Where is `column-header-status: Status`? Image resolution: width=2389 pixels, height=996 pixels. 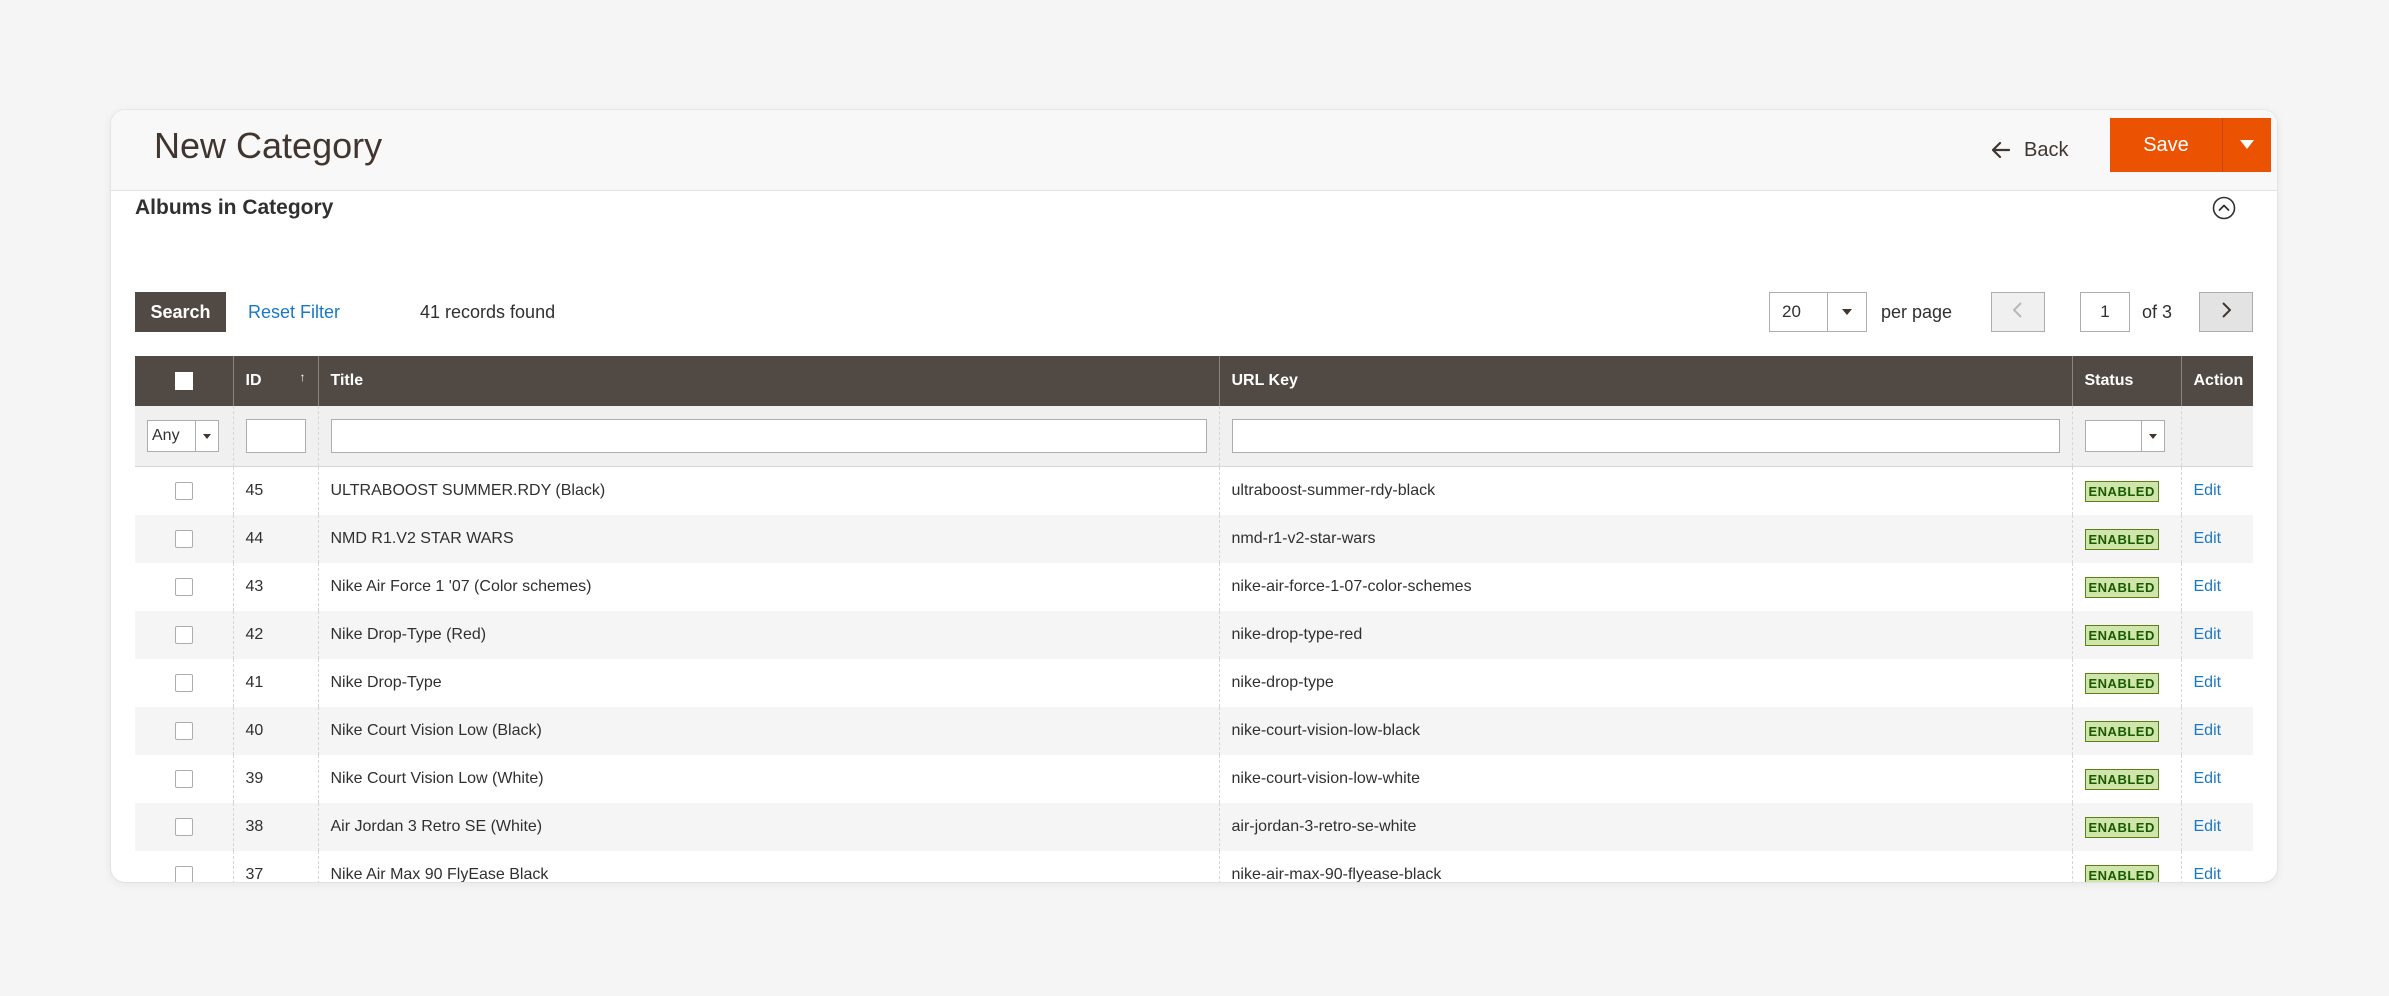
column-header-status: Status is located at coordinates (2126, 381).